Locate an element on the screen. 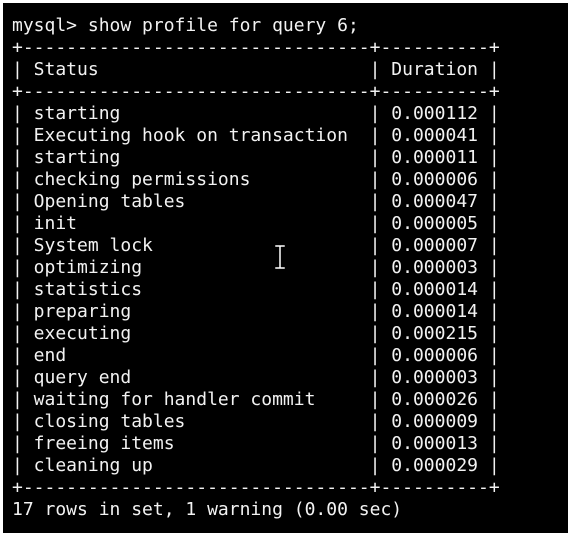 The height and width of the screenshot is (538, 573). table-row: | starting | 0.000112 | is located at coordinates (256, 113).